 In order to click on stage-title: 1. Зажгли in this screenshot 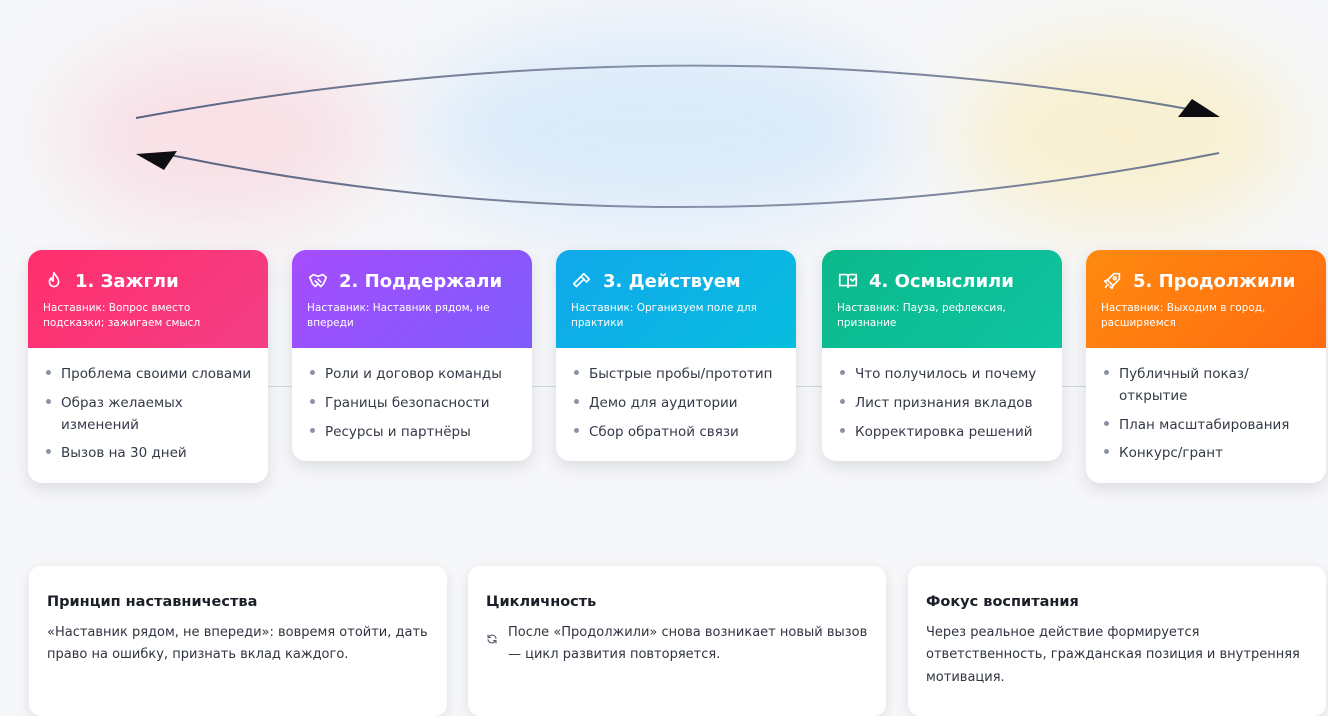, I will do `click(127, 281)`.